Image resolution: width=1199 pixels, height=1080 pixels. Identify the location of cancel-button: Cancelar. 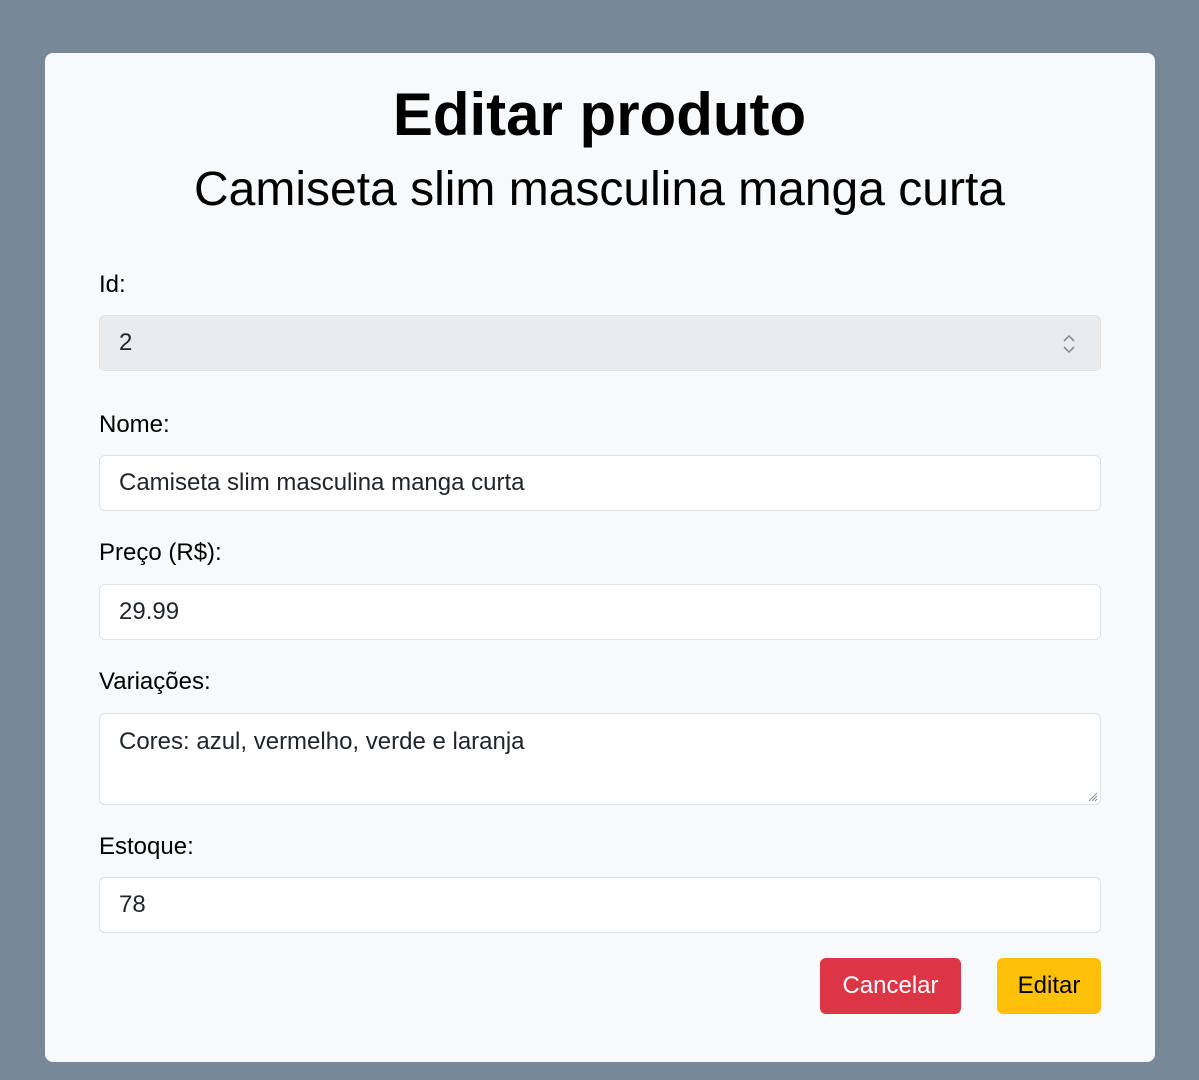
(890, 986).